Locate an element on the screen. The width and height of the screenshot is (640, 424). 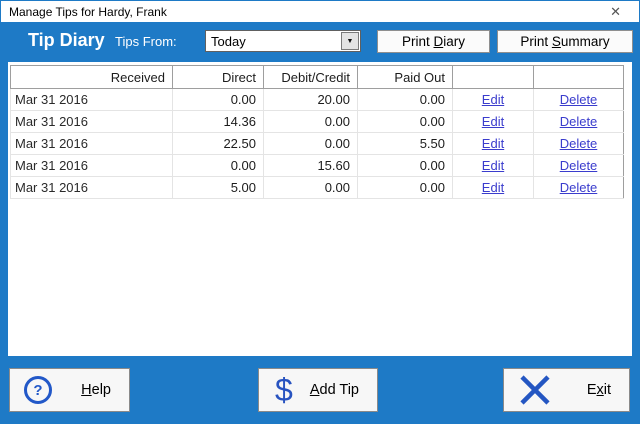
col-header-direct: Direct is located at coordinates (218, 77).